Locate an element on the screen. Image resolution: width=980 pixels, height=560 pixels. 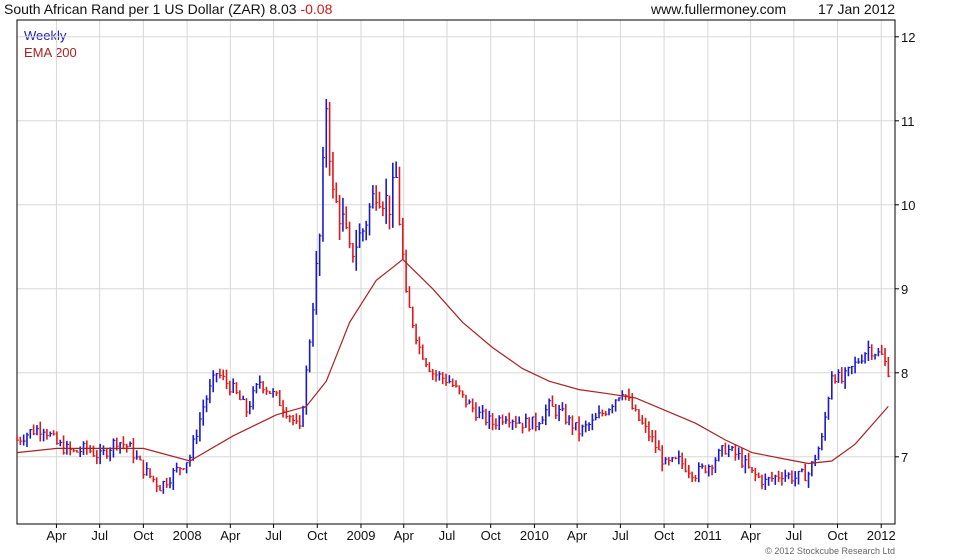
x-tick-label: 2010 is located at coordinates (534, 535).